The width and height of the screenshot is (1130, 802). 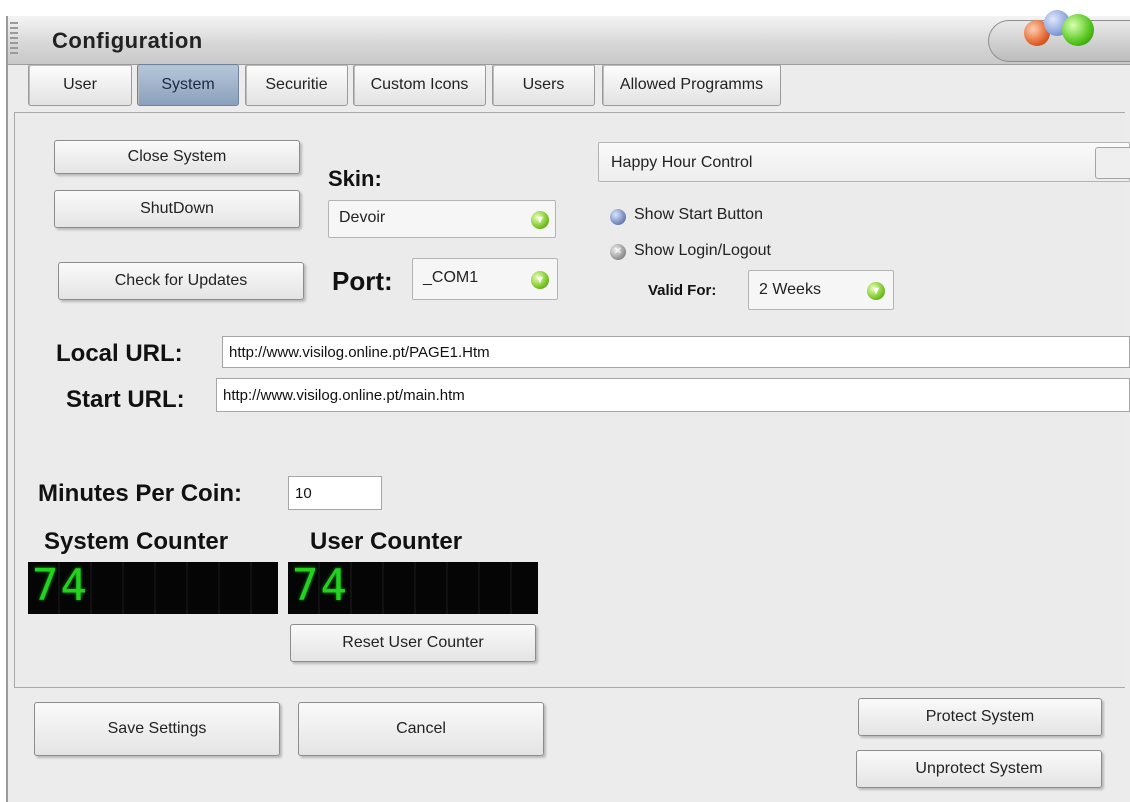 I want to click on grey-x-radio-icon: ✕, so click(x=618, y=252).